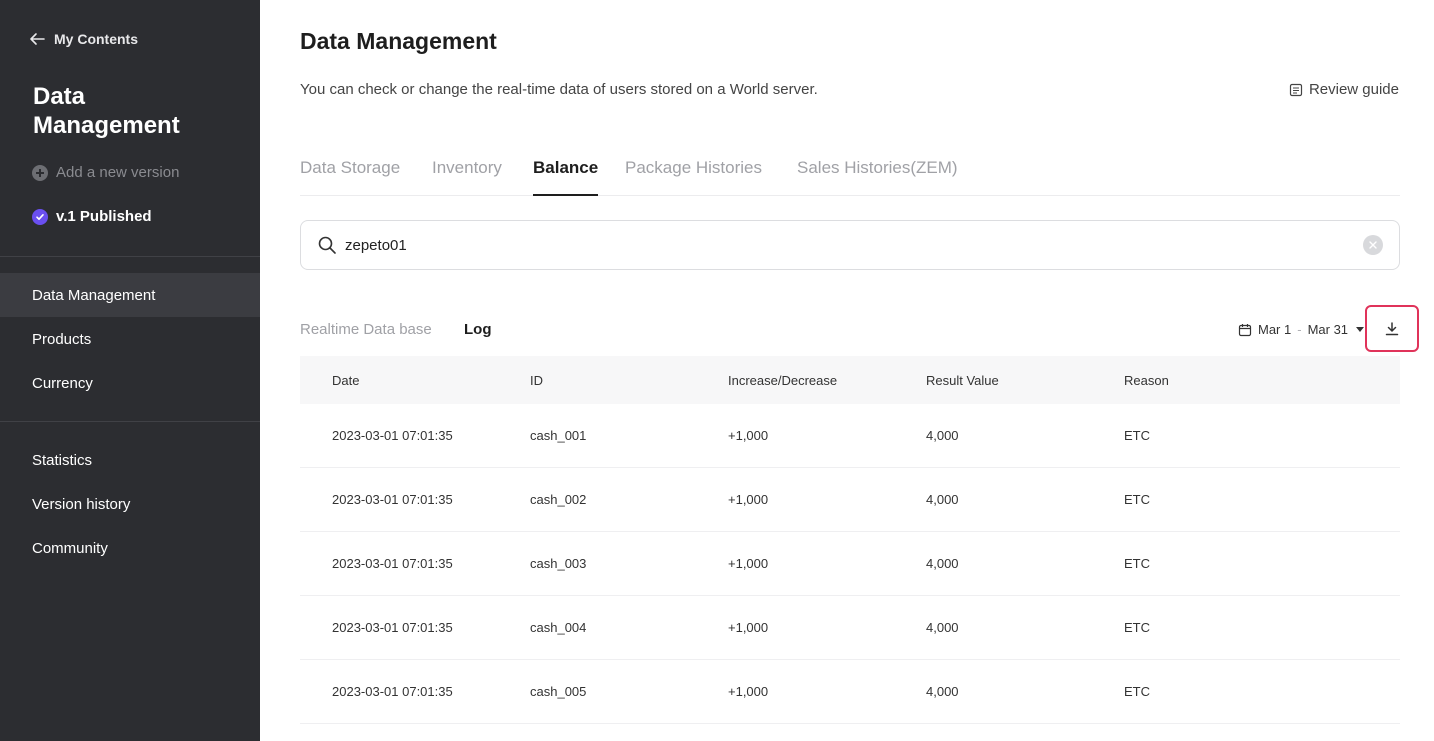  What do you see at coordinates (130, 383) in the screenshot?
I see `sidebar-item-currency: Currency` at bounding box center [130, 383].